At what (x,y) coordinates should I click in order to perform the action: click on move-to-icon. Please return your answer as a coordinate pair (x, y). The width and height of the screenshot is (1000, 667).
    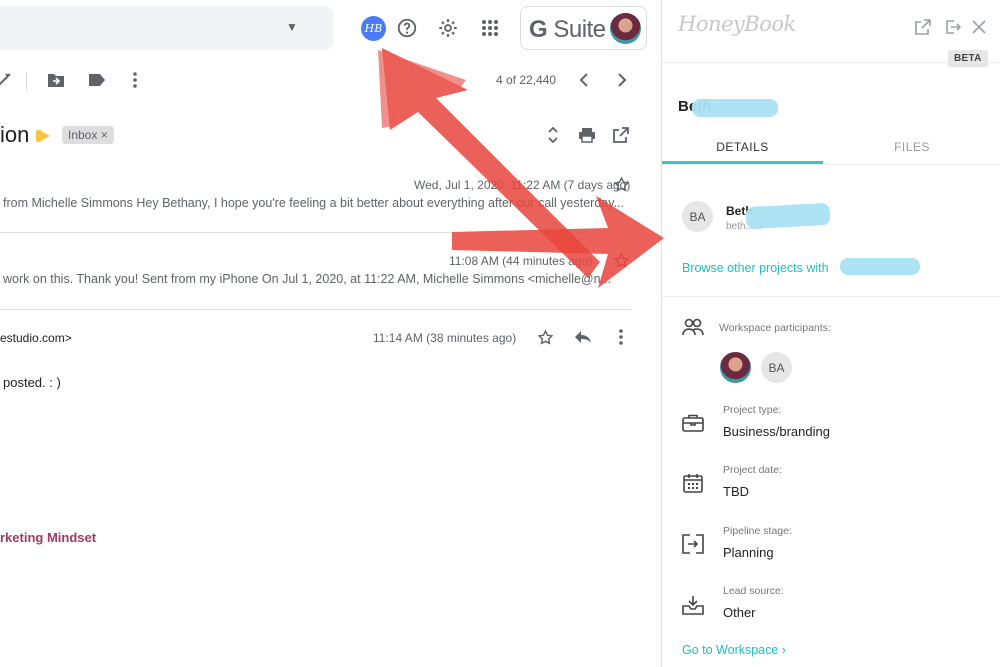
    Looking at the image, I should click on (56, 80).